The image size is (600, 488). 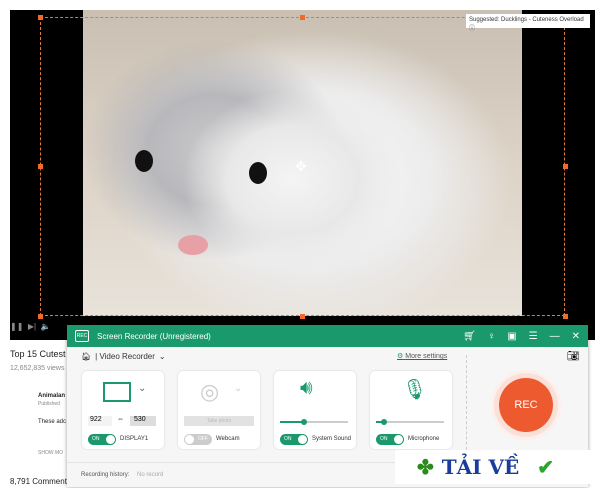 I want to click on mode-selector: | Video Recorder, so click(x=125, y=356).